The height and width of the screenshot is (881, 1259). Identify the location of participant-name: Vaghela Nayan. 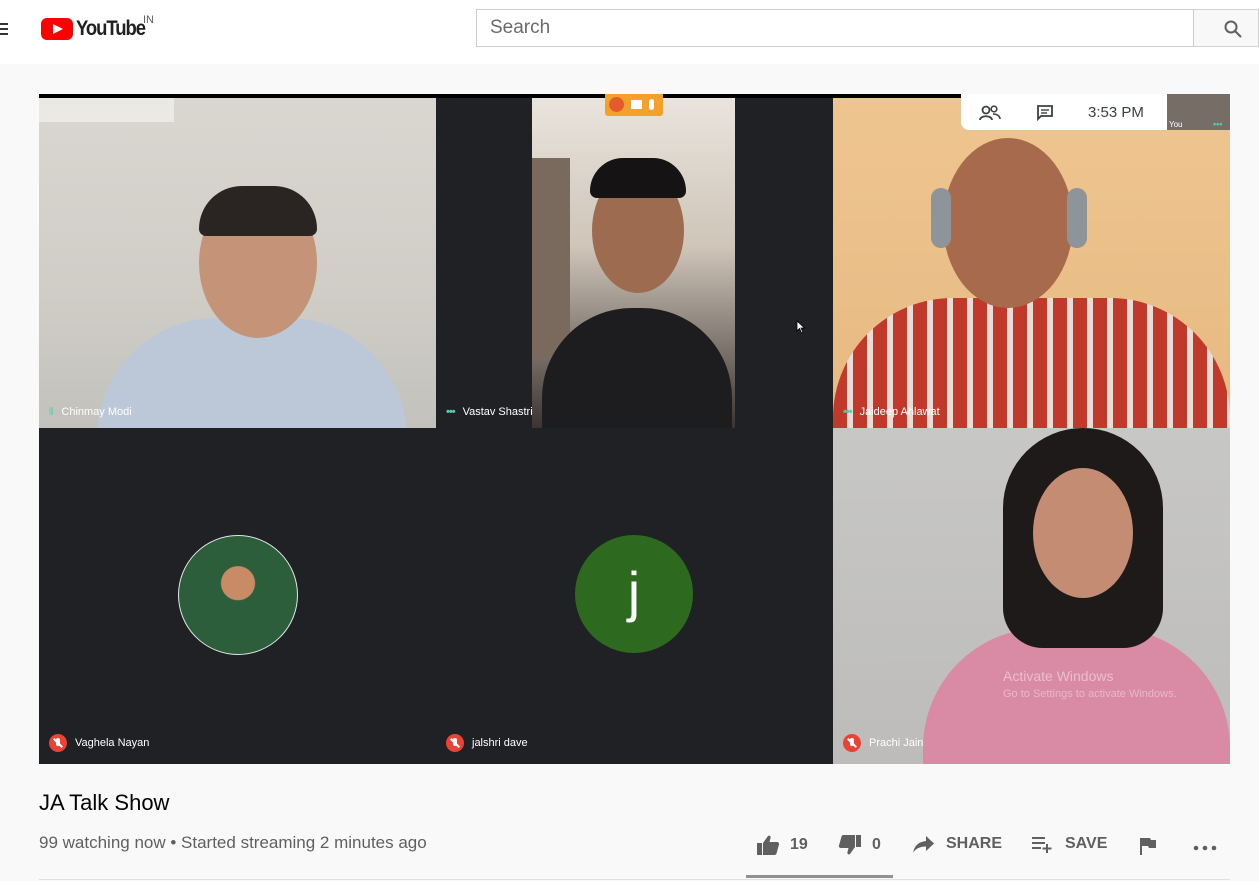
(112, 743).